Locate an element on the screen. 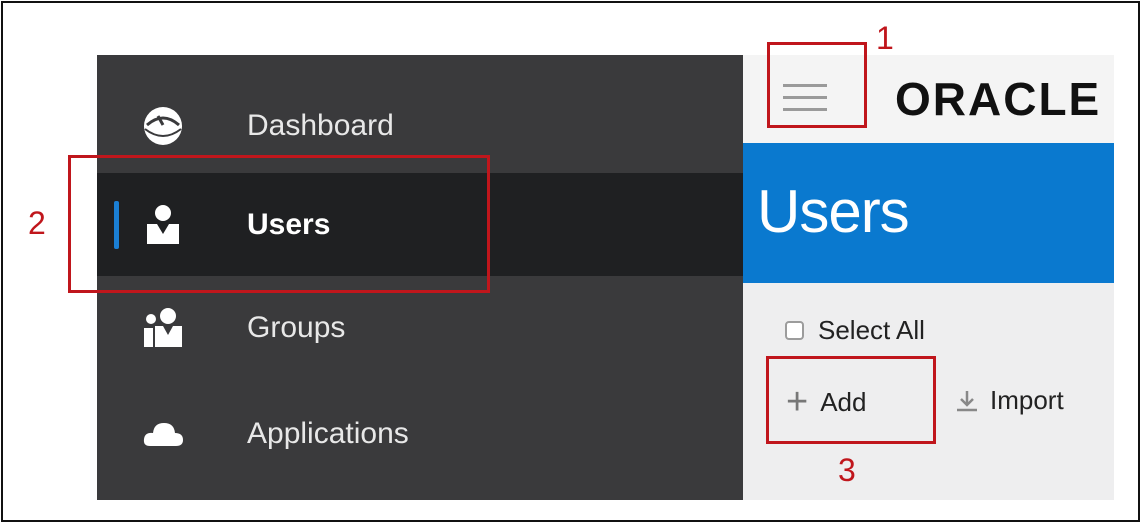 The height and width of the screenshot is (522, 1141). sidebar-item-label: Dashboard is located at coordinates (320, 125).